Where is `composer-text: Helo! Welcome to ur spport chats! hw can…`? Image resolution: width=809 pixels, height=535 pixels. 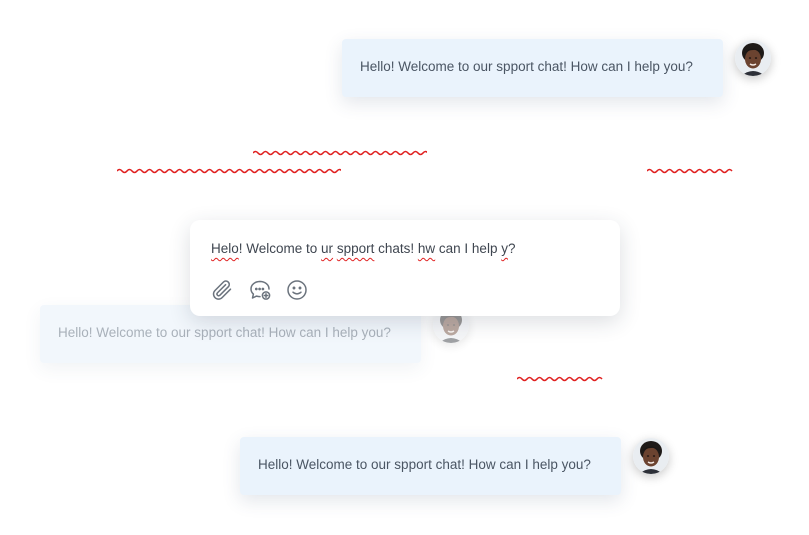
composer-text: Helo! Welcome to ur spport chats! hw can… is located at coordinates (363, 249).